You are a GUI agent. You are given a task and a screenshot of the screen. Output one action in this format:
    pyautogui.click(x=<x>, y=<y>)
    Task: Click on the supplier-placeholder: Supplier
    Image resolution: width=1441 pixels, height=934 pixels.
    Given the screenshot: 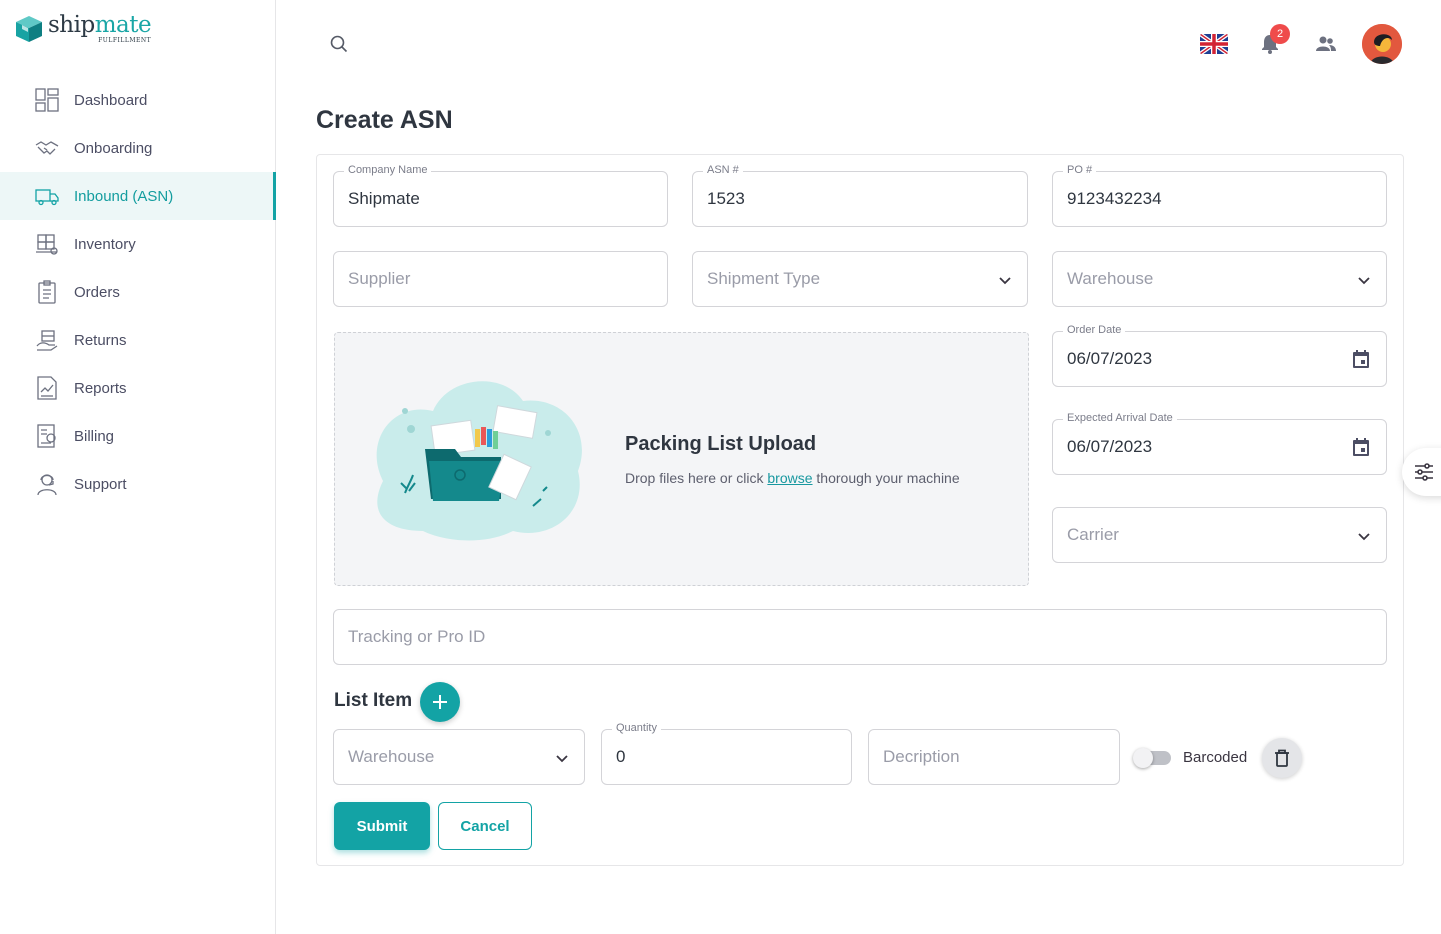 What is the action you would take?
    pyautogui.click(x=379, y=278)
    